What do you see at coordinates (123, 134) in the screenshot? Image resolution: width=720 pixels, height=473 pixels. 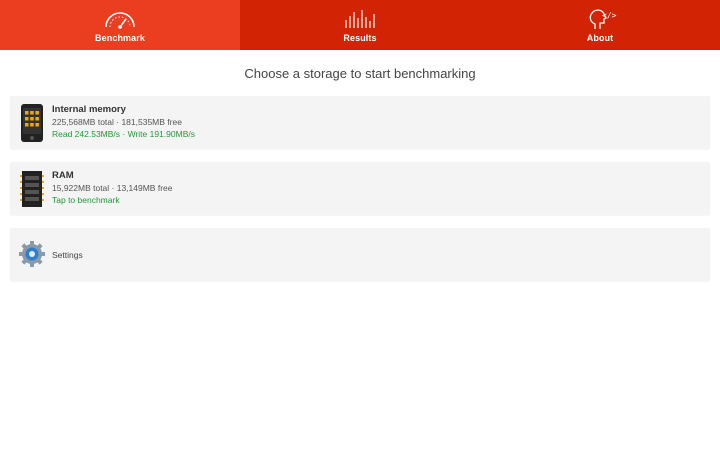 I see `storage-status: Read 242.53MB/s · Write 191.90MB/s` at bounding box center [123, 134].